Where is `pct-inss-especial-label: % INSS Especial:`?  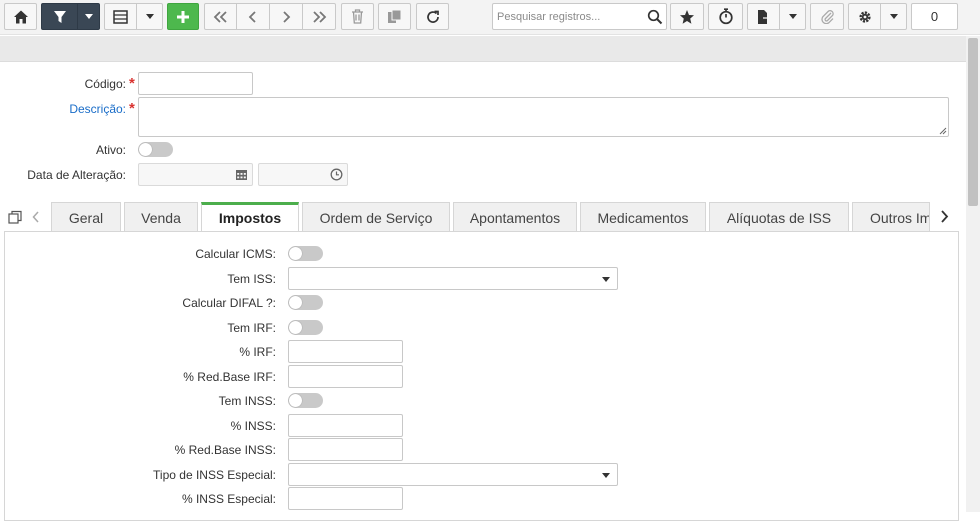
pct-inss-especial-label: % INSS Especial: is located at coordinates (228, 499).